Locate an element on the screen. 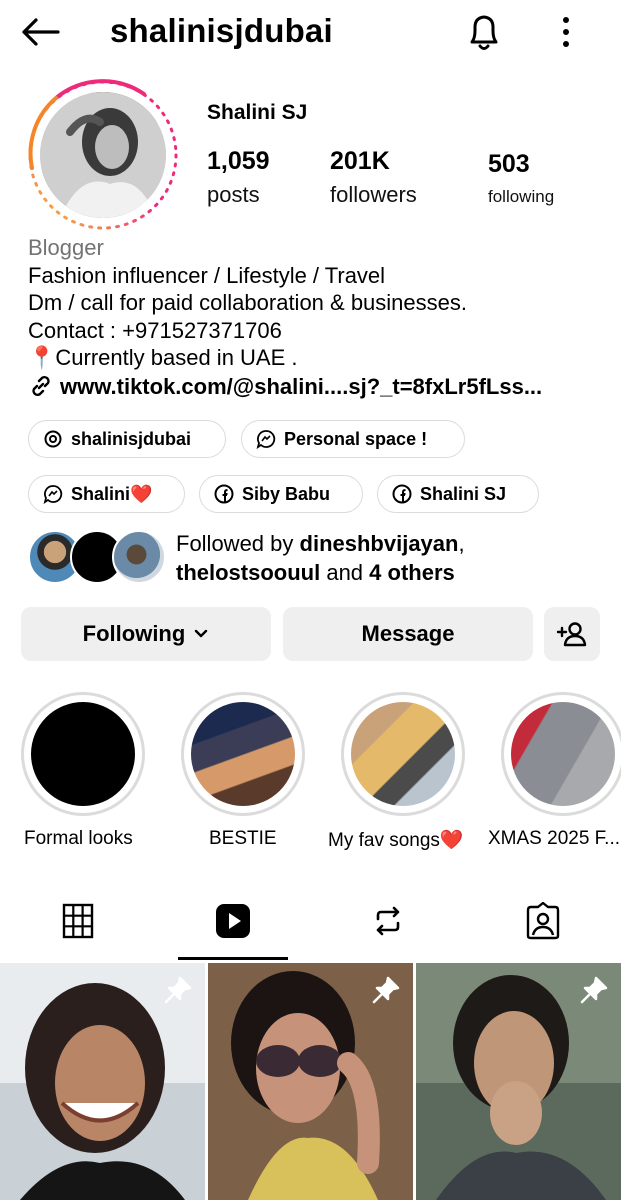 This screenshot has height=1200, width=621. bio-line: Contact : +971527371706 is located at coordinates (155, 330).